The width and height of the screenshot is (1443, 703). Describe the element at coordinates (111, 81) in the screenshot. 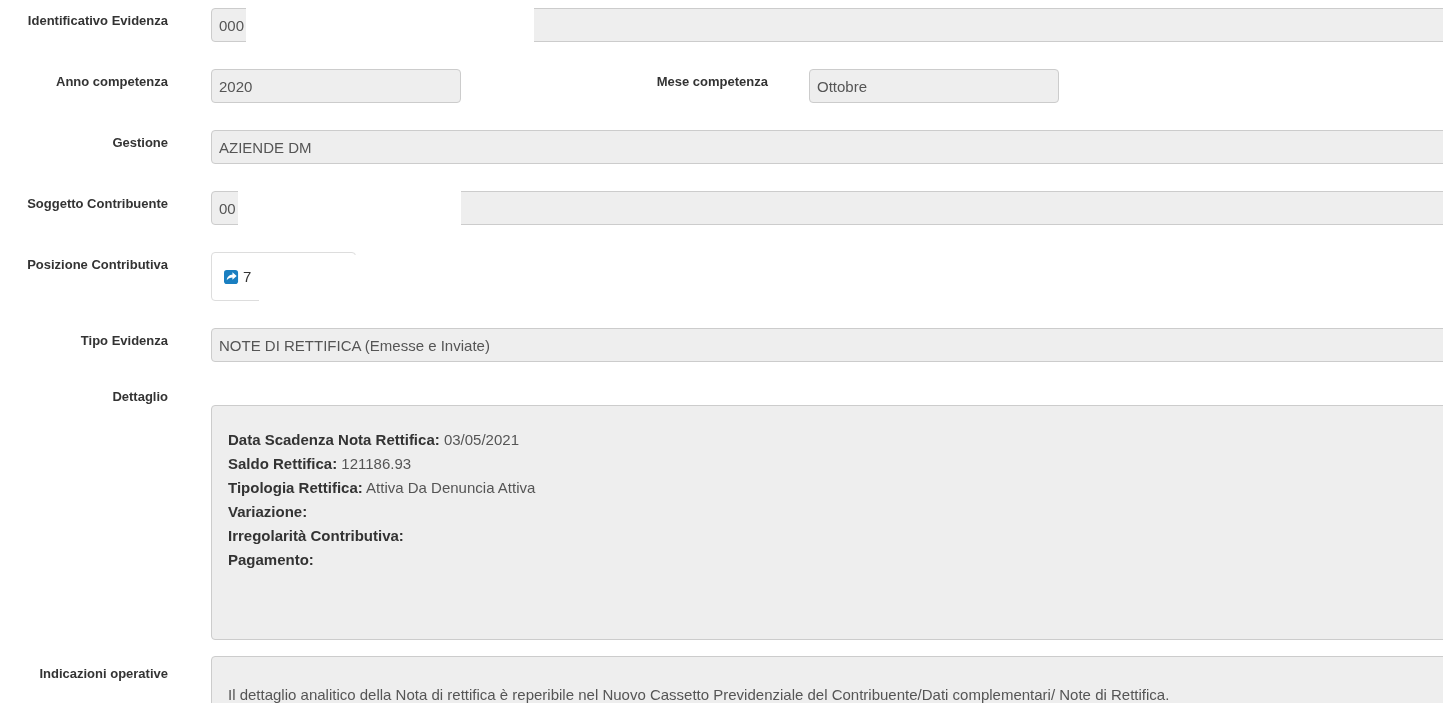

I see `field-label: Anno competenza` at that location.